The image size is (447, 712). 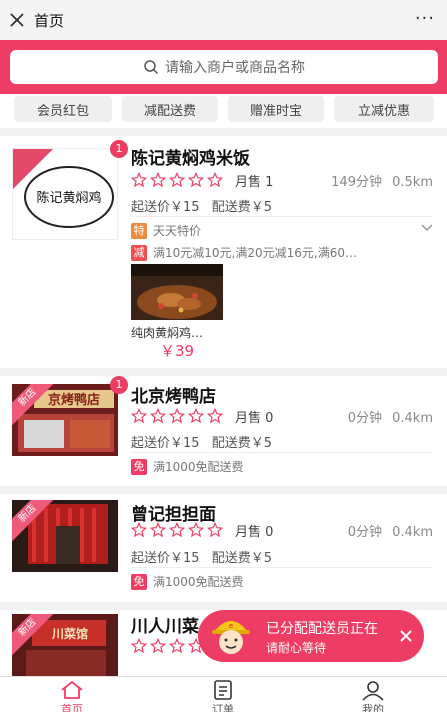 What do you see at coordinates (65, 536) in the screenshot?
I see `shop-photo: 新店` at bounding box center [65, 536].